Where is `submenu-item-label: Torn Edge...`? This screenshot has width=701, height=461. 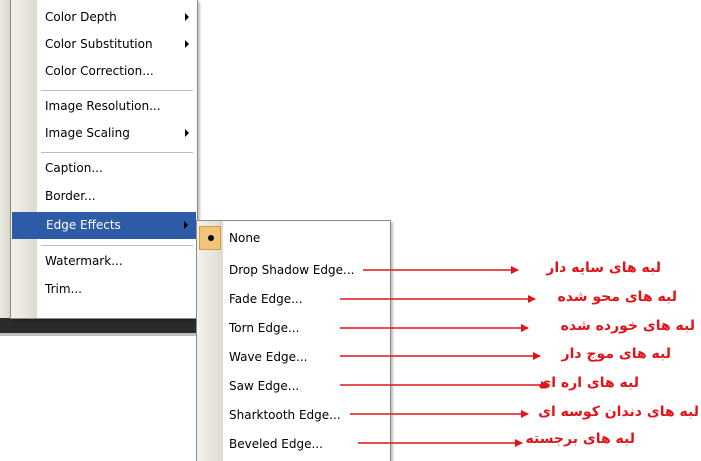 submenu-item-label: Torn Edge... is located at coordinates (264, 328).